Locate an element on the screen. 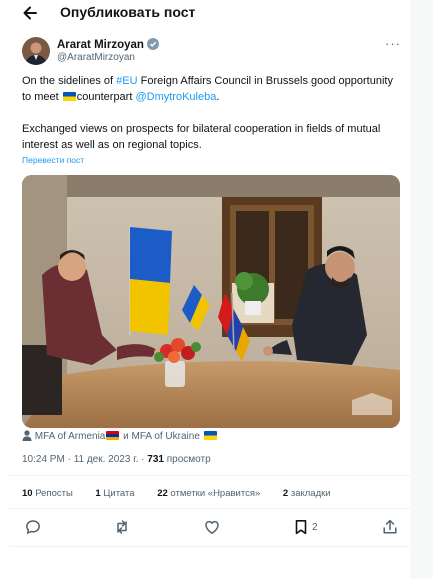  top-bar: Опубликовать пост is located at coordinates (205, 13).